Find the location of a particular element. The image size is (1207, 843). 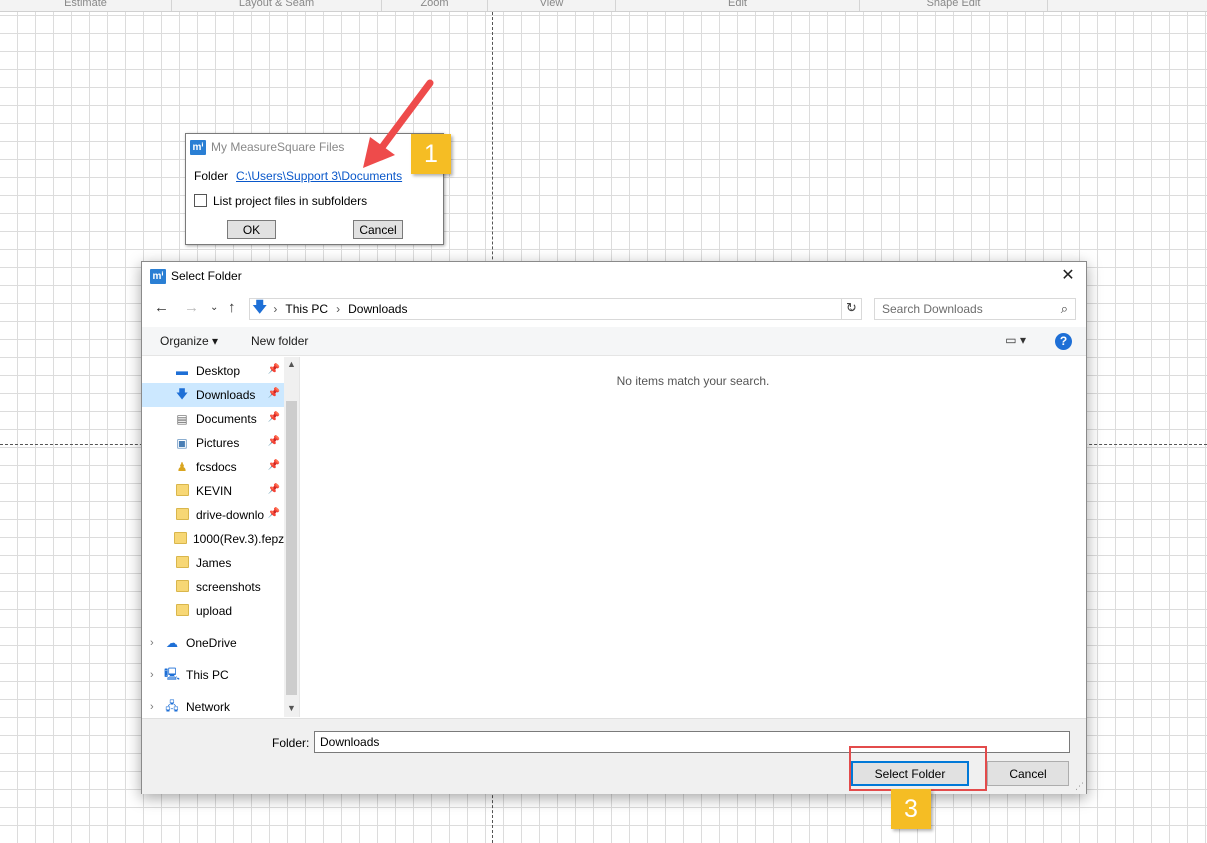

search-placeholder: Search Downloads is located at coordinates (932, 309).